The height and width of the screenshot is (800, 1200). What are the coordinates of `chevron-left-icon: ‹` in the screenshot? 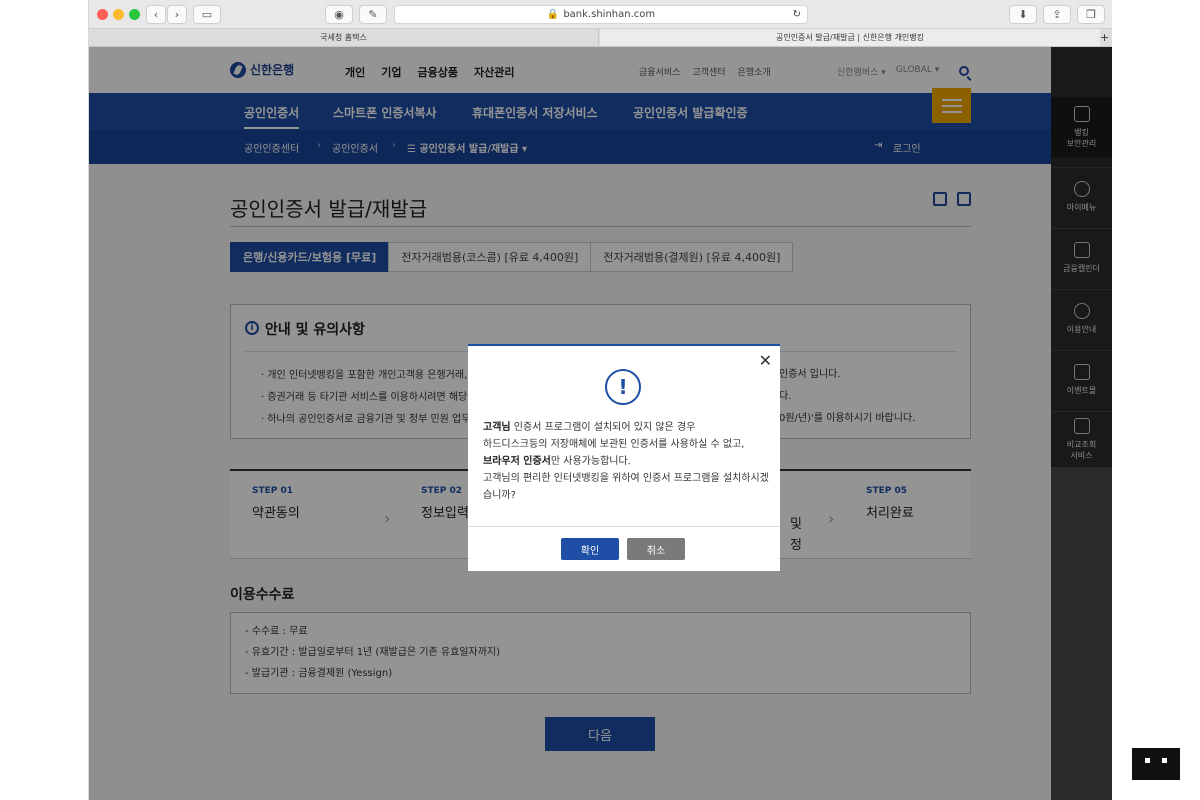 It's located at (156, 14).